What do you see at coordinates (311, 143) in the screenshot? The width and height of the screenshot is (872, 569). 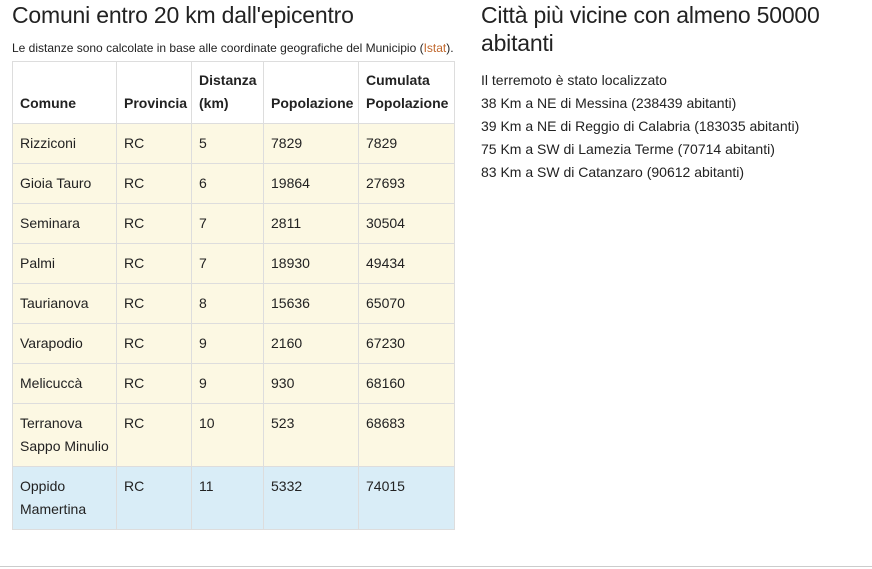 I see `cell-popolazione: 7829` at bounding box center [311, 143].